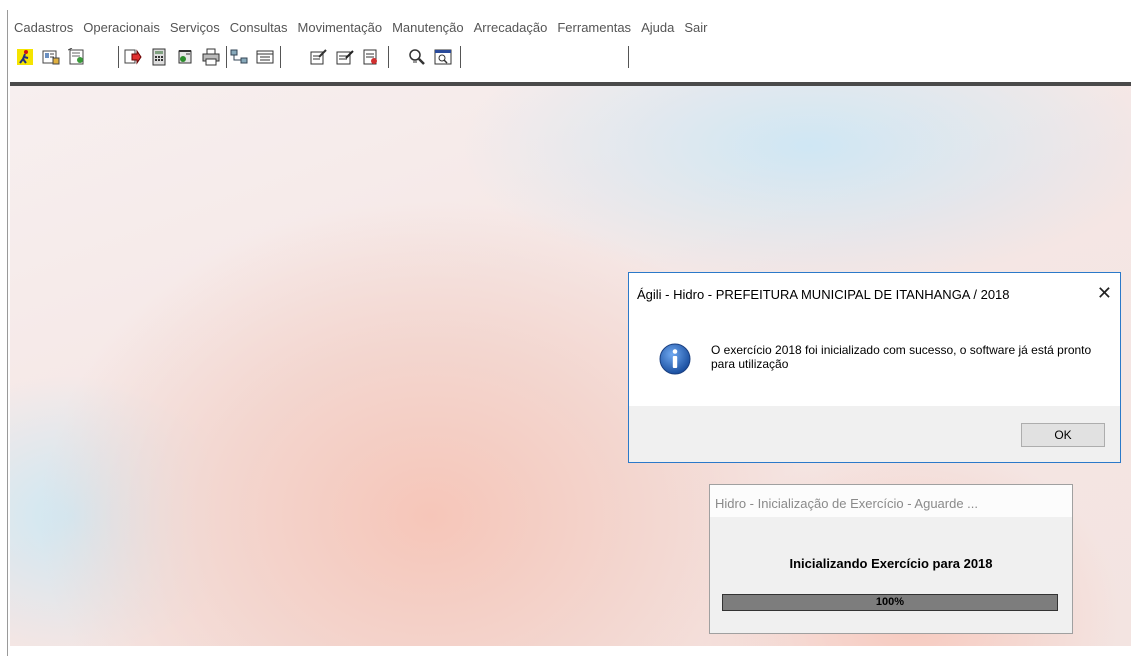  I want to click on menu-ajuda: Ajuda, so click(657, 27).